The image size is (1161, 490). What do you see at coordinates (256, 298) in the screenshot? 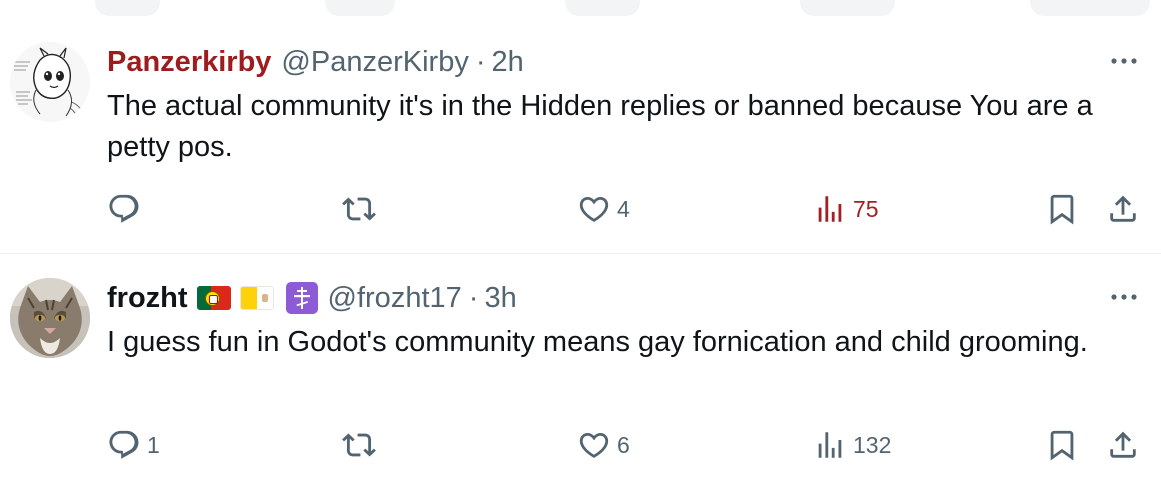
I see `vatican-flag-icon` at bounding box center [256, 298].